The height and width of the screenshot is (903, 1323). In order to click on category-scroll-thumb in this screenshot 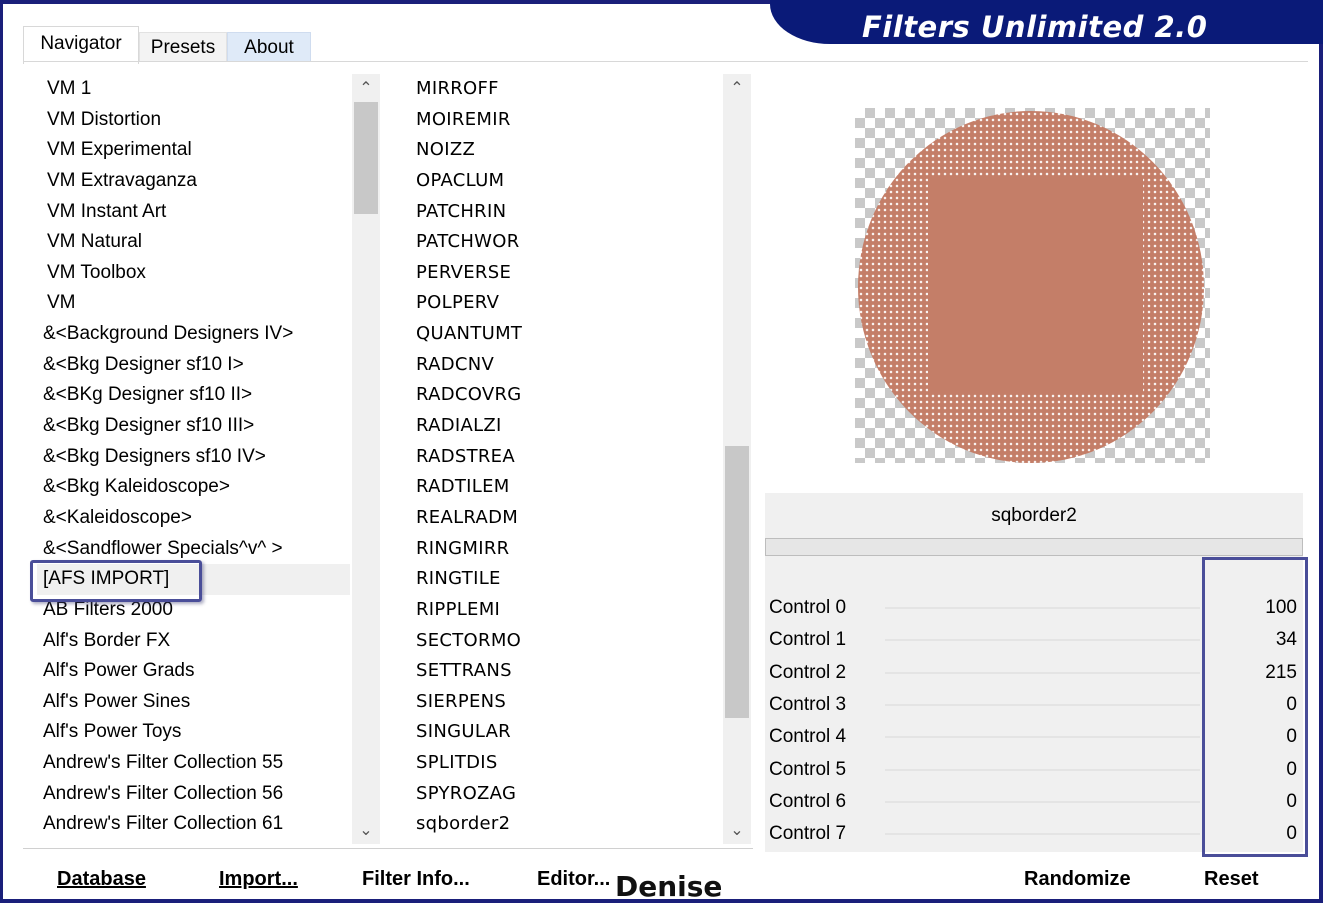, I will do `click(366, 158)`.